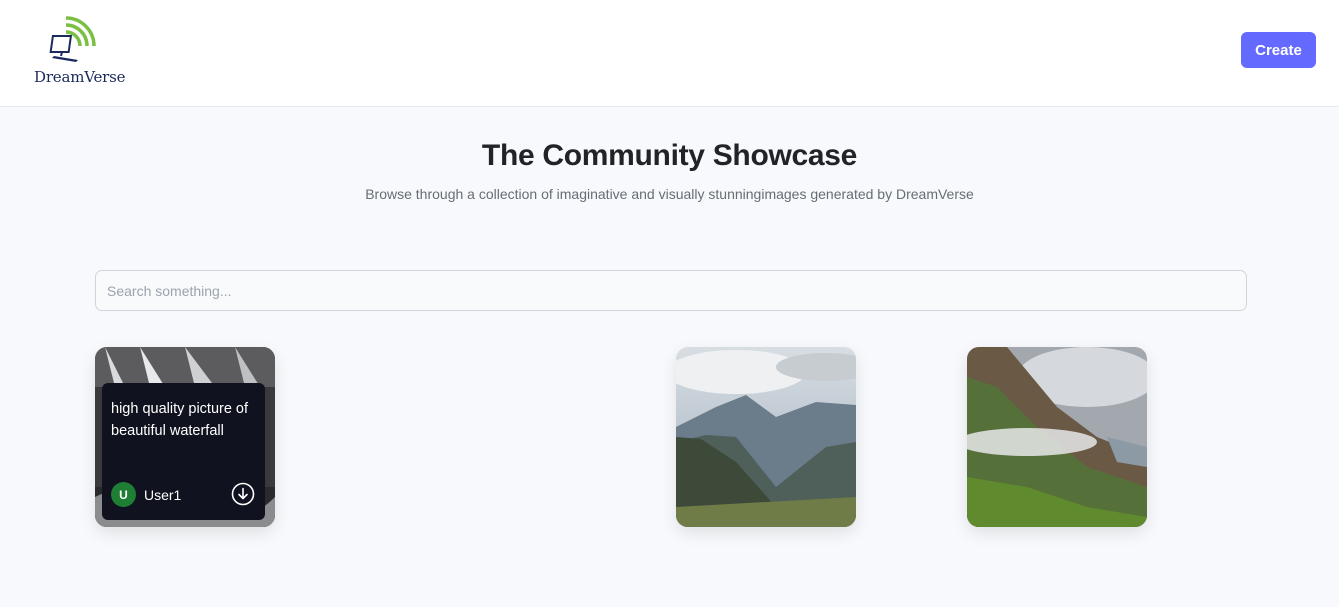  What do you see at coordinates (1278, 50) in the screenshot?
I see `create-button: Create` at bounding box center [1278, 50].